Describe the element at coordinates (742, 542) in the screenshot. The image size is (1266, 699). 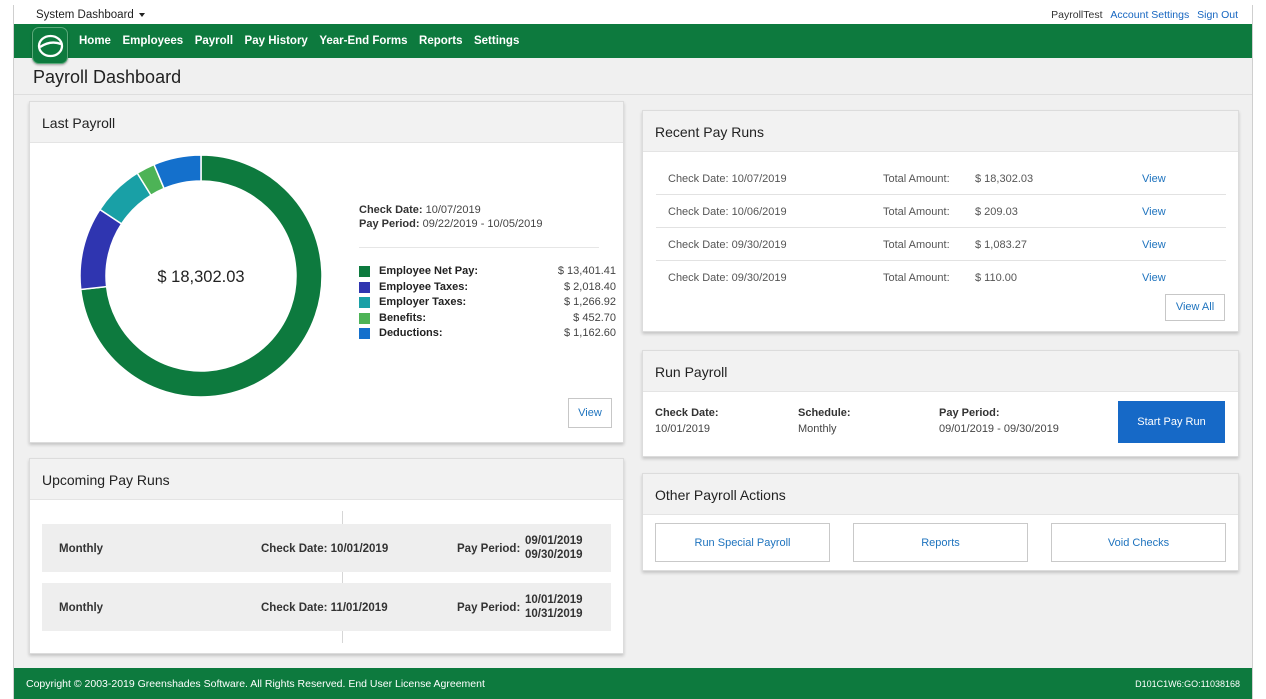
I see `run-special-payroll-button: Run Special Payroll` at that location.